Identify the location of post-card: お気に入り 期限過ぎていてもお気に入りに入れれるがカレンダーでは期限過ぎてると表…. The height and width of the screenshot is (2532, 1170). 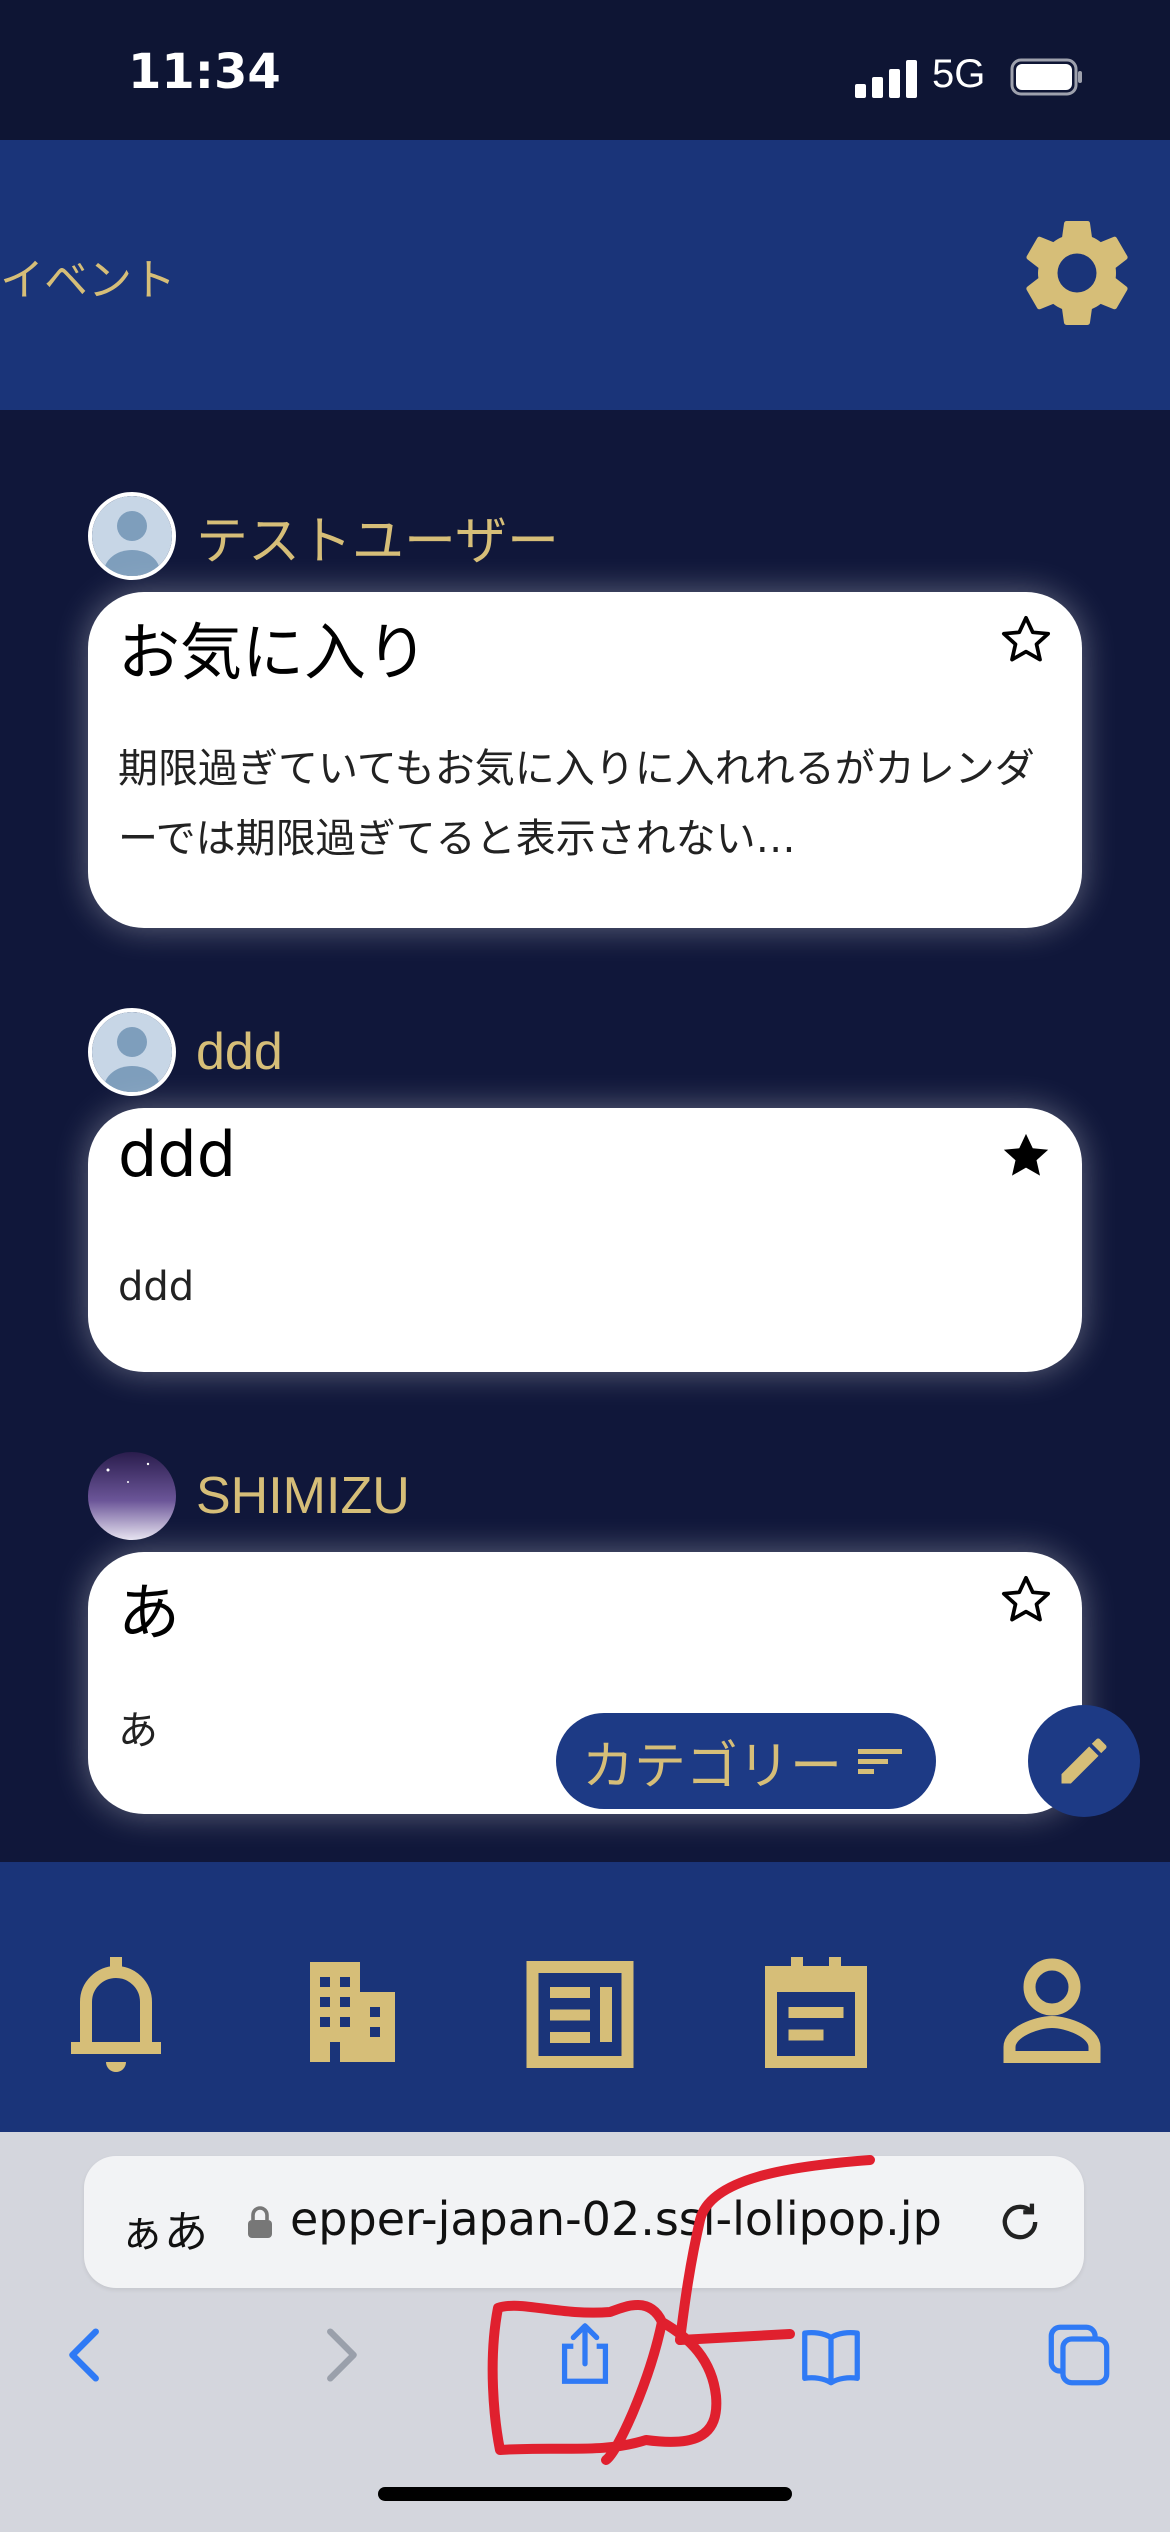
(585, 760).